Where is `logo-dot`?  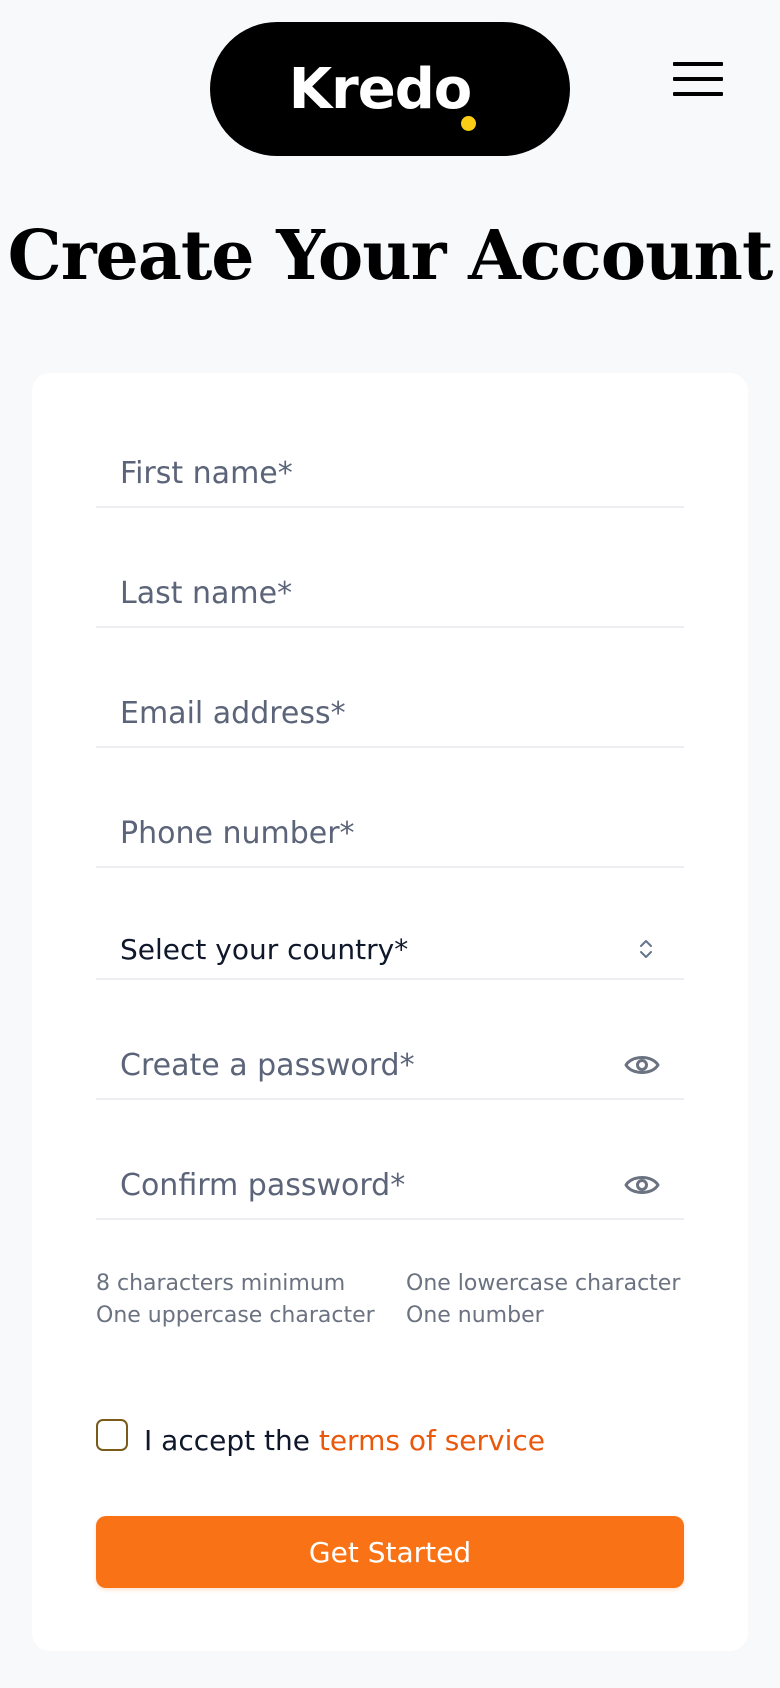 logo-dot is located at coordinates (468, 123).